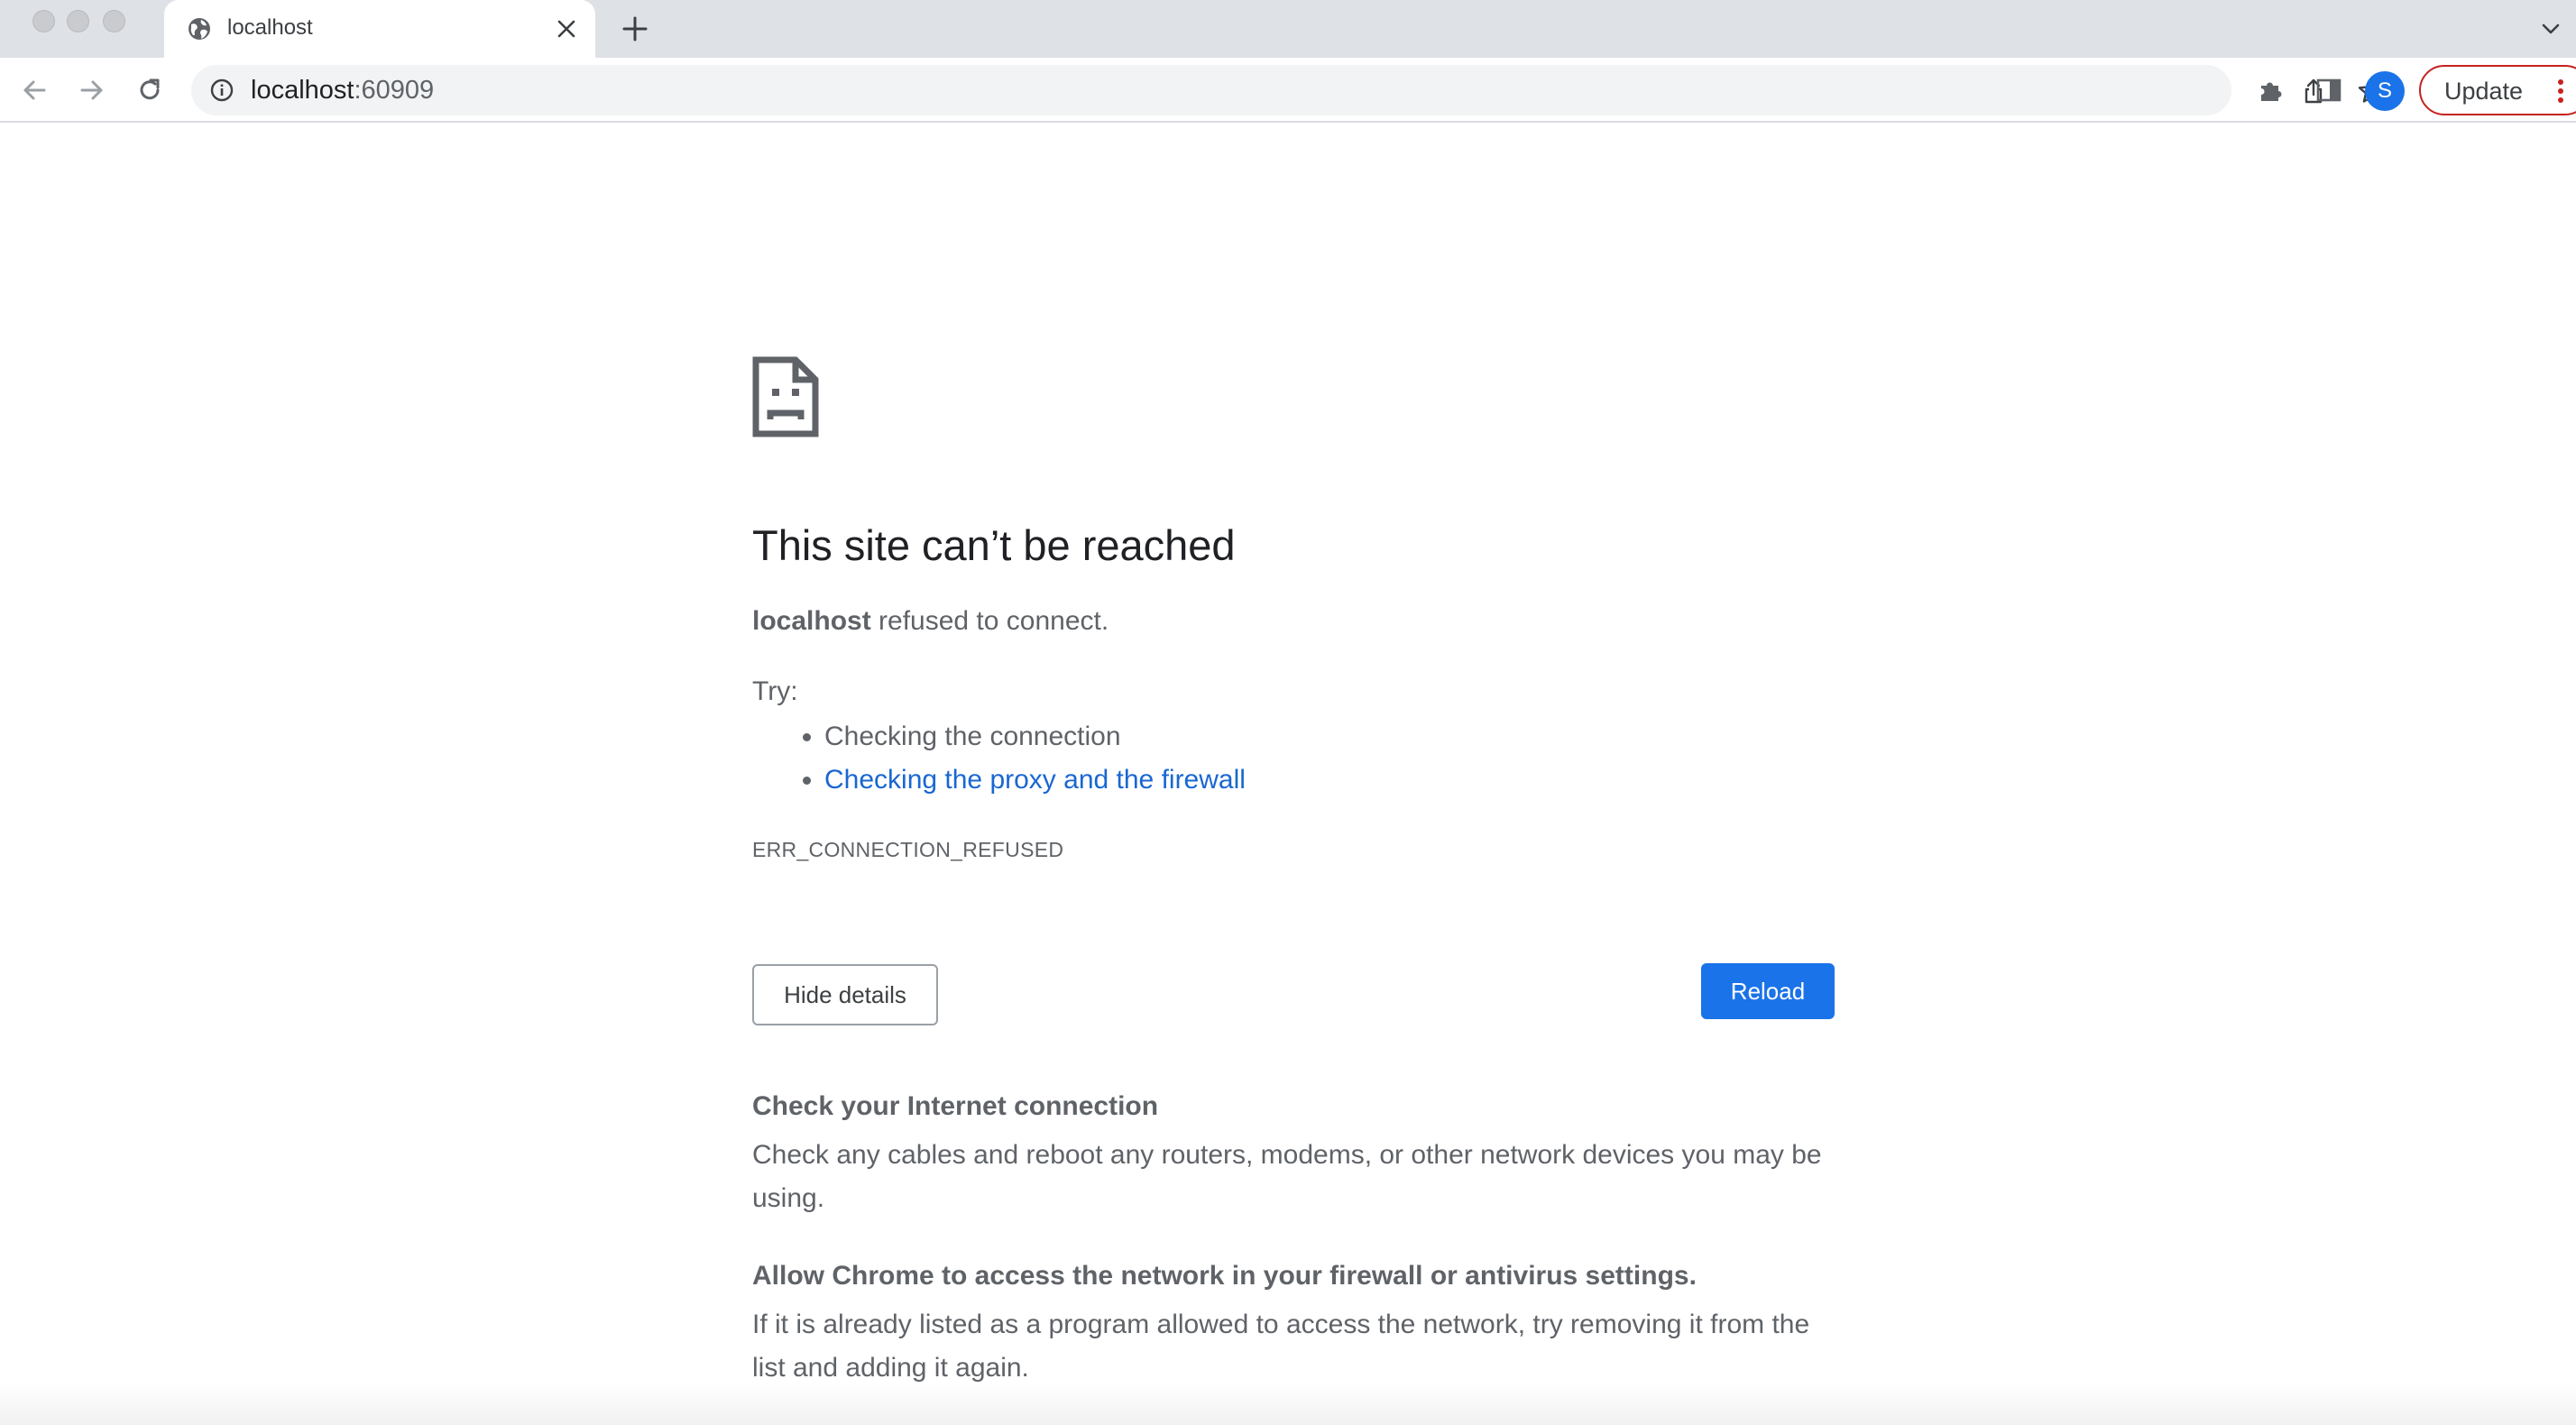 This screenshot has width=2576, height=1425. I want to click on info-icon, so click(221, 90).